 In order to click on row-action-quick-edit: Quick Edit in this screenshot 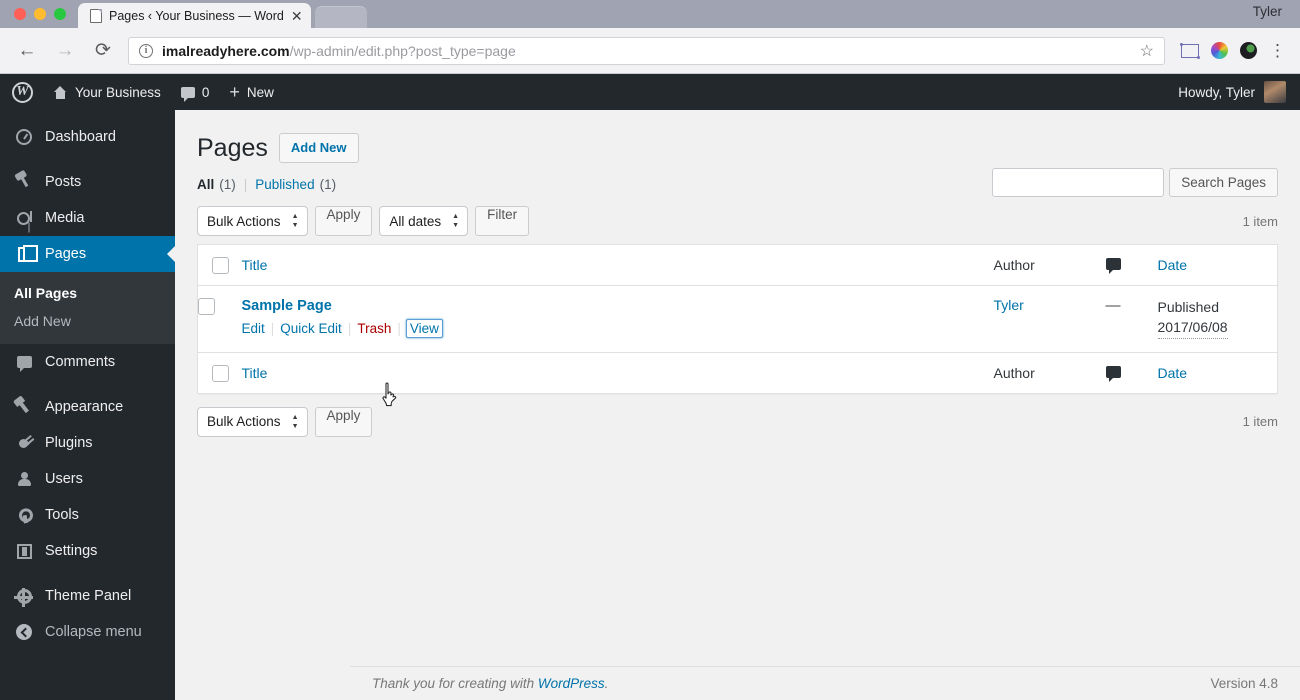, I will do `click(311, 328)`.